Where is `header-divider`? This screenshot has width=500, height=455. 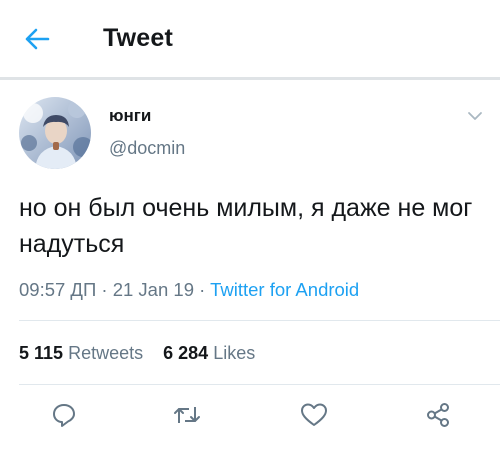
header-divider is located at coordinates (250, 78).